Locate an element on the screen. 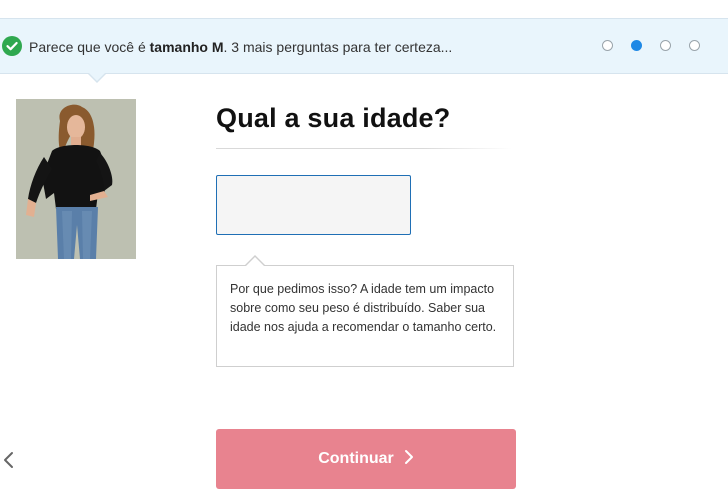 This screenshot has height=493, width=728. chevron-right-icon is located at coordinates (409, 459).